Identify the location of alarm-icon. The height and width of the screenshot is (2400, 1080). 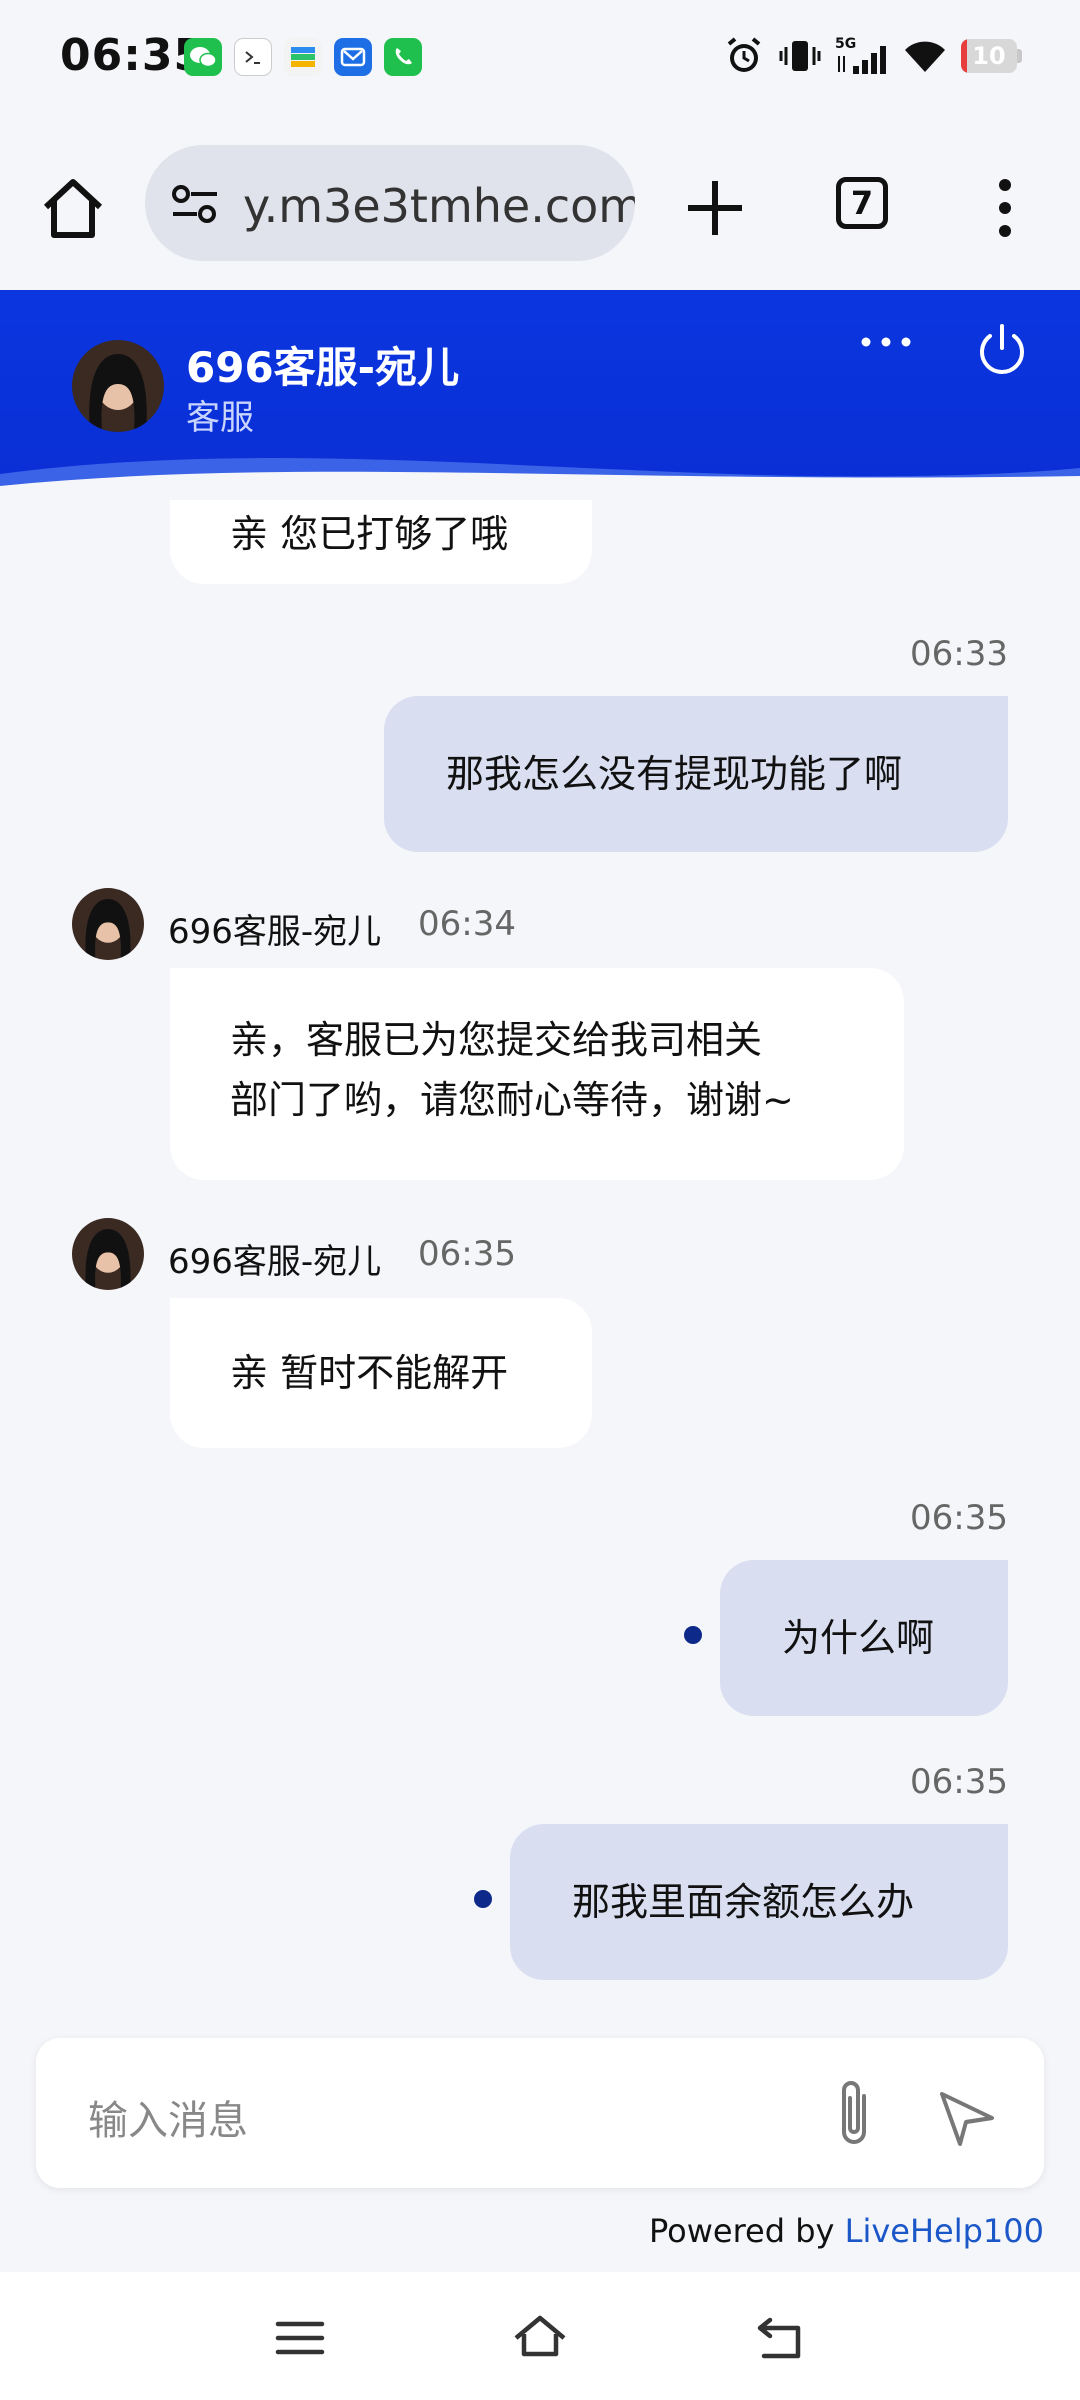
(744, 54).